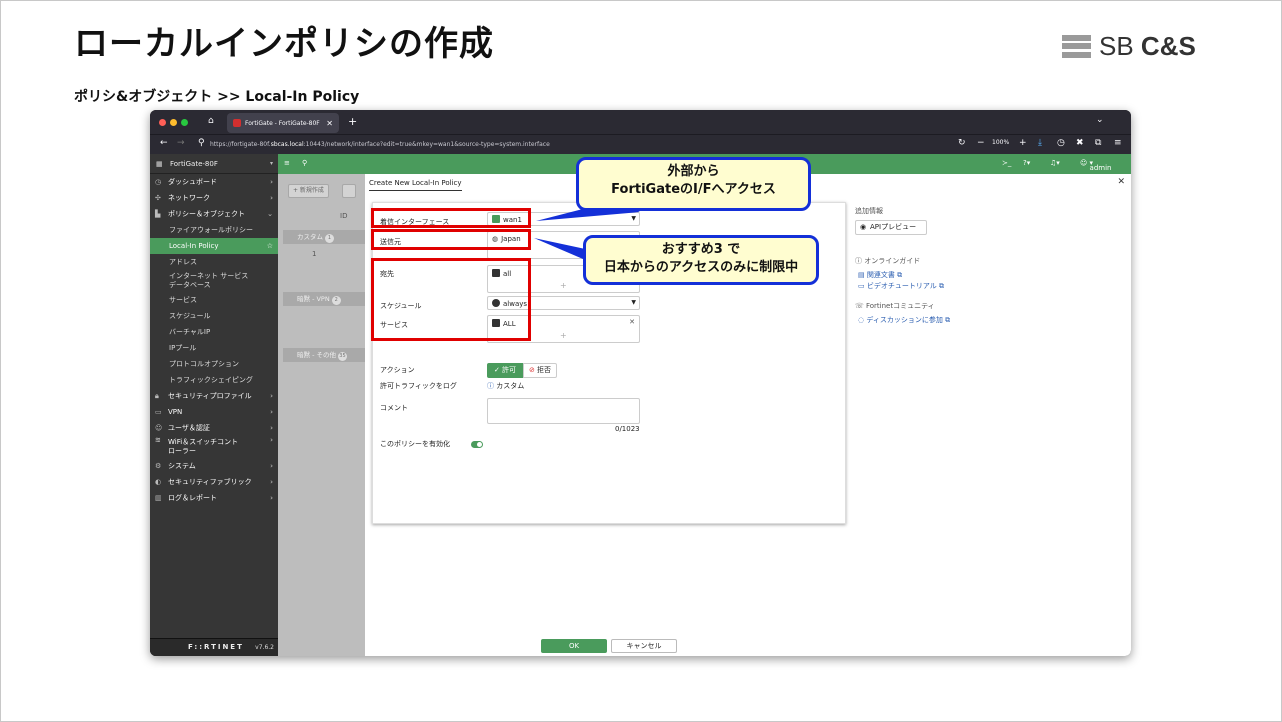  What do you see at coordinates (304, 163) in the screenshot?
I see `search-icon: ⚲` at bounding box center [304, 163].